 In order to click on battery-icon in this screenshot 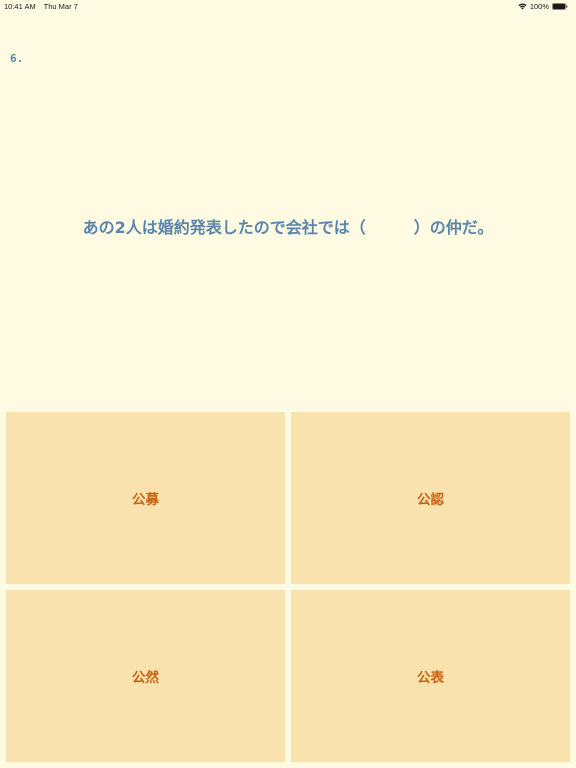, I will do `click(560, 6)`.